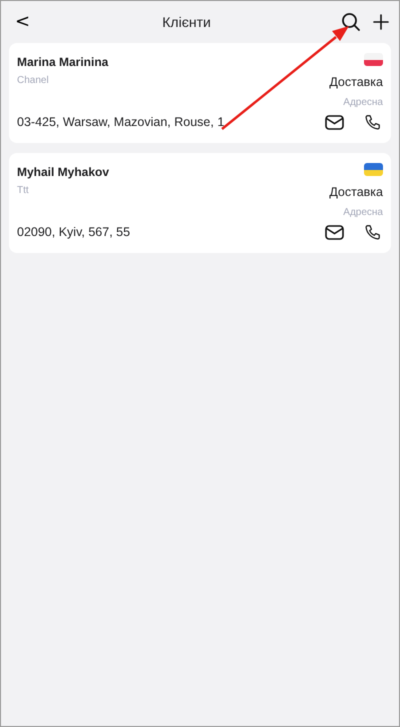 Image resolution: width=400 pixels, height=727 pixels. What do you see at coordinates (120, 123) in the screenshot?
I see `client-address: 03-425, Warsaw, Mazovian, Rouse, 1` at bounding box center [120, 123].